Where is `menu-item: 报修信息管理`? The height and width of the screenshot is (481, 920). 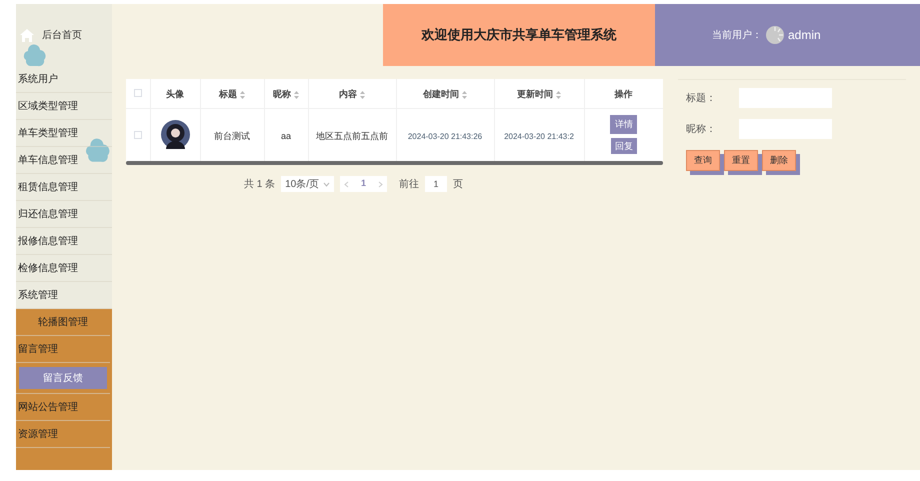 menu-item: 报修信息管理 is located at coordinates (48, 241).